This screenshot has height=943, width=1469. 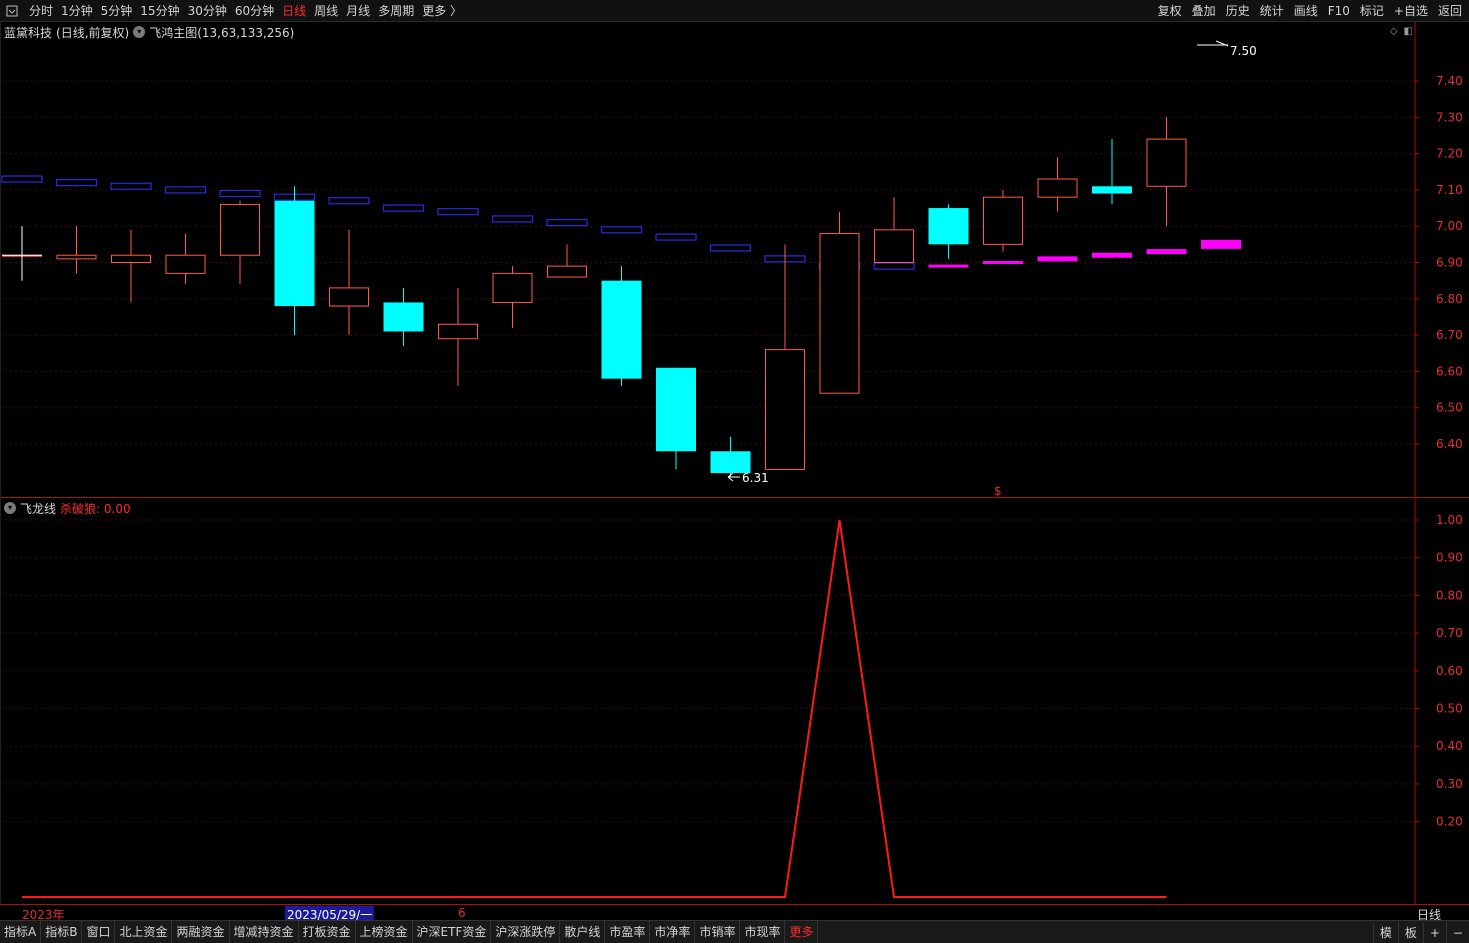 What do you see at coordinates (1449, 81) in the screenshot?
I see `price-tick-label: 7.40` at bounding box center [1449, 81].